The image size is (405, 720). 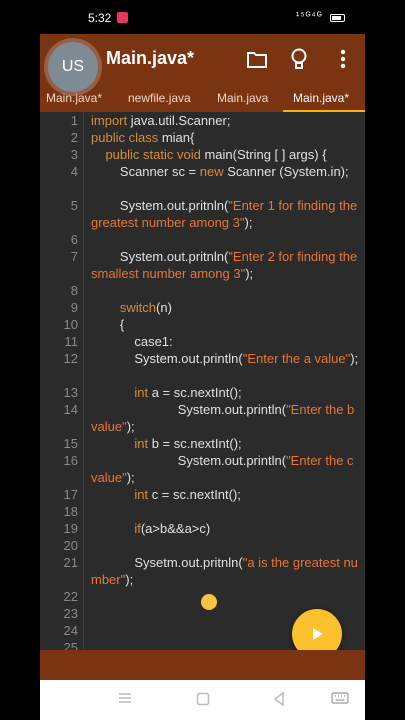 I want to click on folder-icon, so click(x=257, y=59).